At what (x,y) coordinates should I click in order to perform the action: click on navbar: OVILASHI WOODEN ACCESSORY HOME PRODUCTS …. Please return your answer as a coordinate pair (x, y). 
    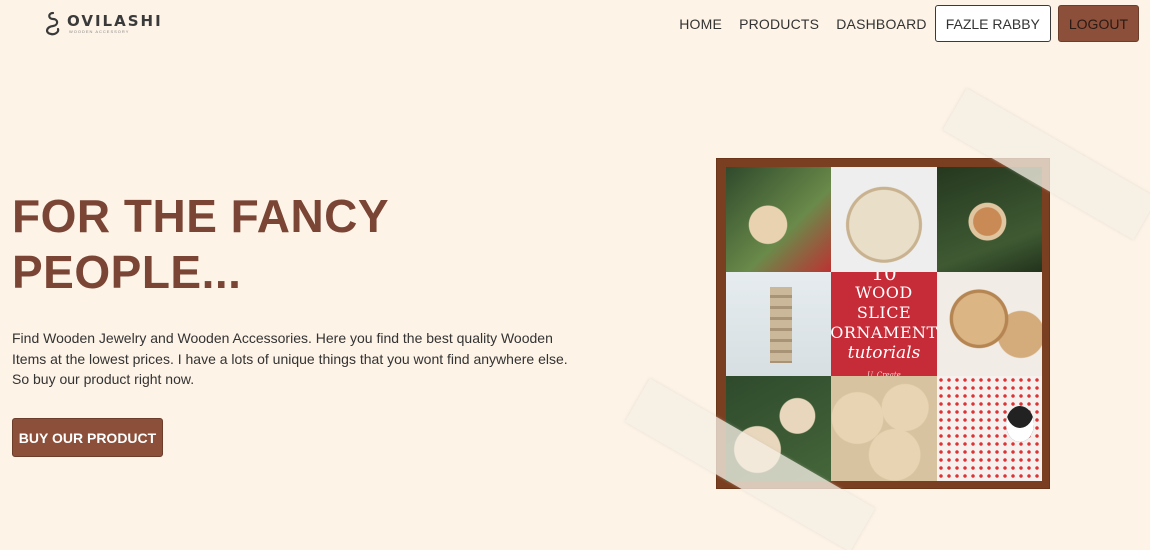
    Looking at the image, I should click on (575, 24).